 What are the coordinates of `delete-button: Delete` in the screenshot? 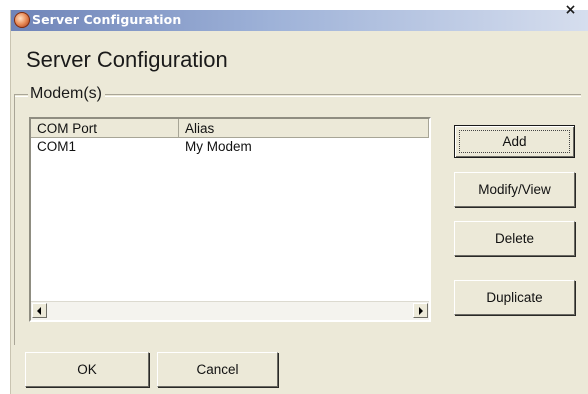 It's located at (514, 238).